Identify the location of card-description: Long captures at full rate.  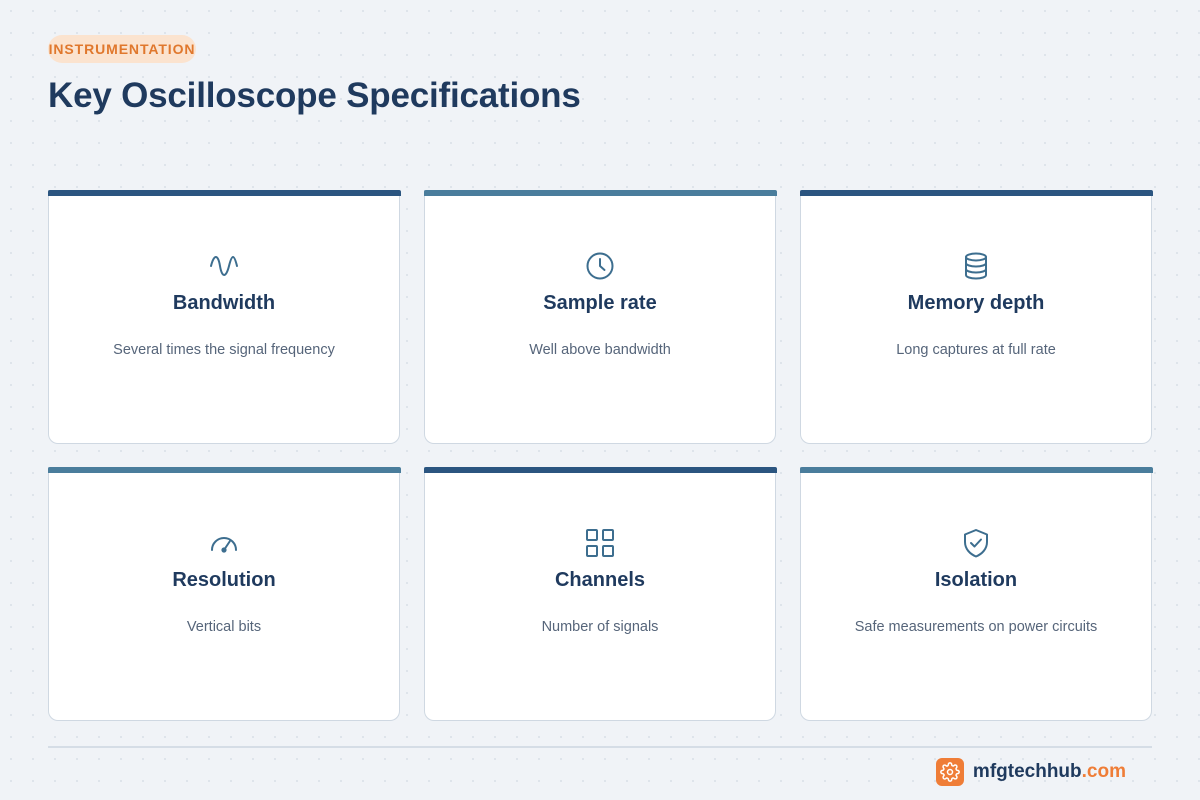
(976, 350).